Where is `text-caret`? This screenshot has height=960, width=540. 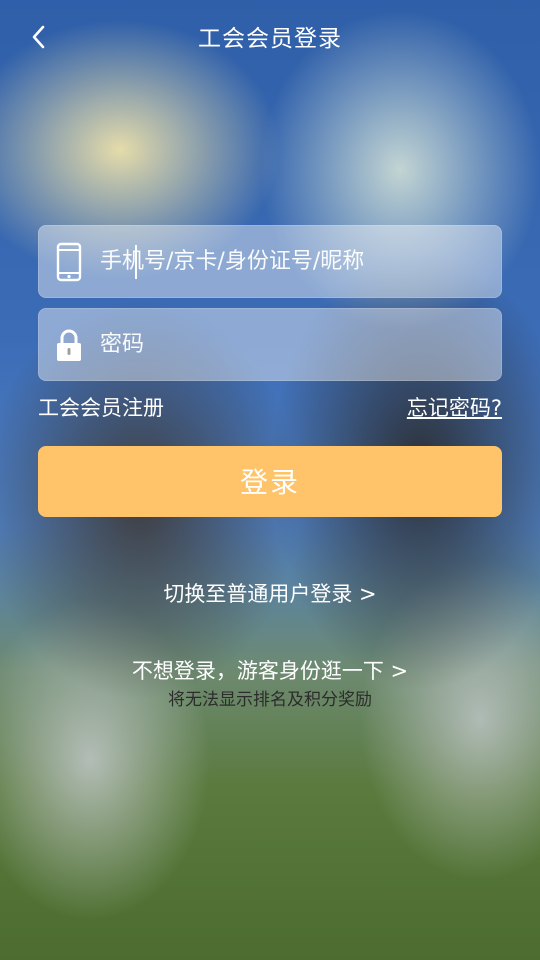
text-caret is located at coordinates (136, 262).